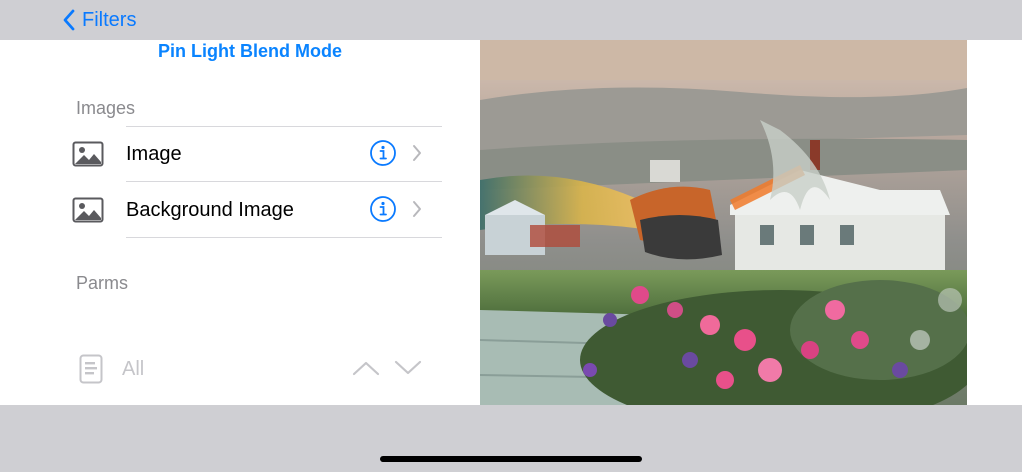 The height and width of the screenshot is (472, 1022). Describe the element at coordinates (511, 459) in the screenshot. I see `home-indicator` at that location.